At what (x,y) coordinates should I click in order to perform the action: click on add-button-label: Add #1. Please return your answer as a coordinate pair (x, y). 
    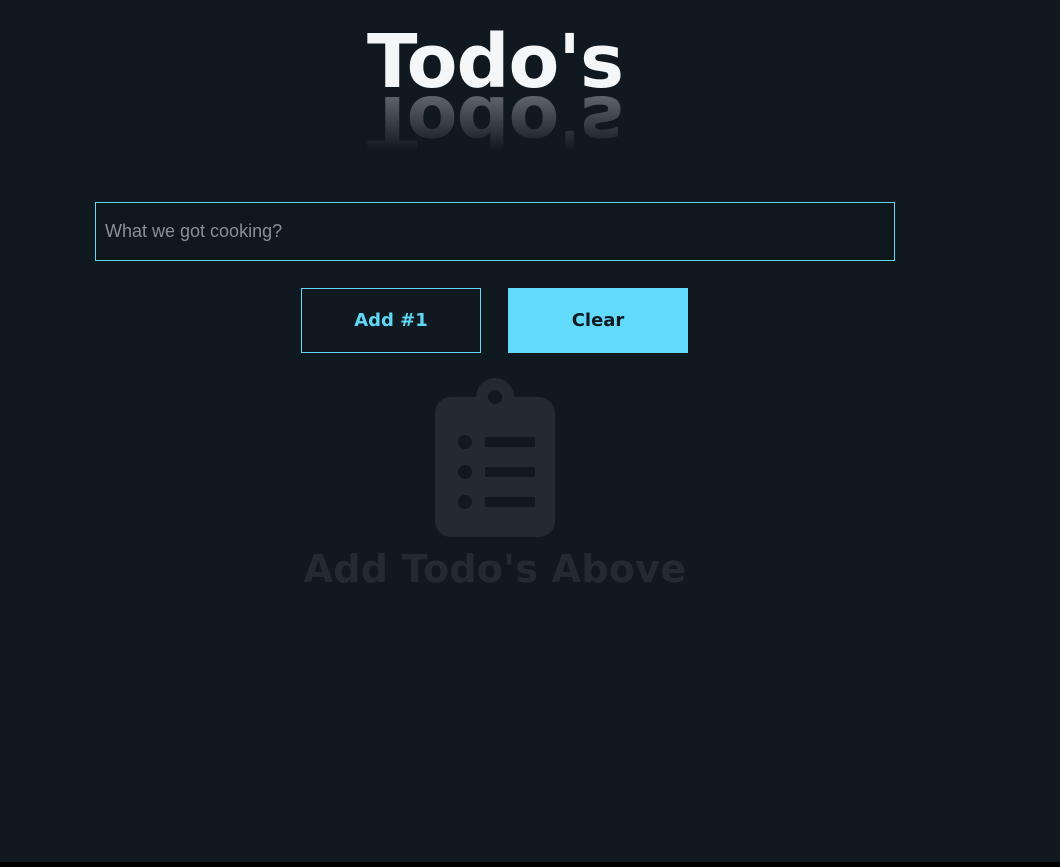
    Looking at the image, I should click on (391, 320).